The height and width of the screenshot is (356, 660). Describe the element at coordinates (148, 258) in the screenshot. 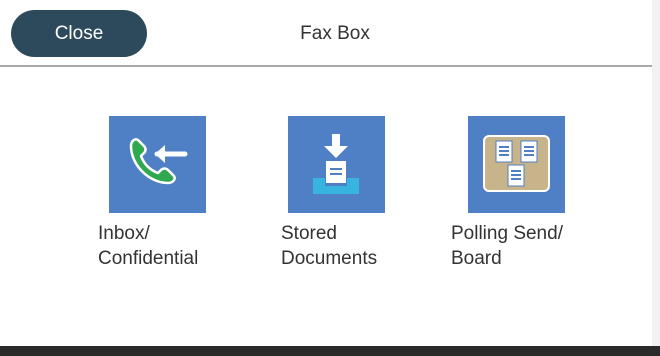

I see `tile-label-line: Confidential` at that location.